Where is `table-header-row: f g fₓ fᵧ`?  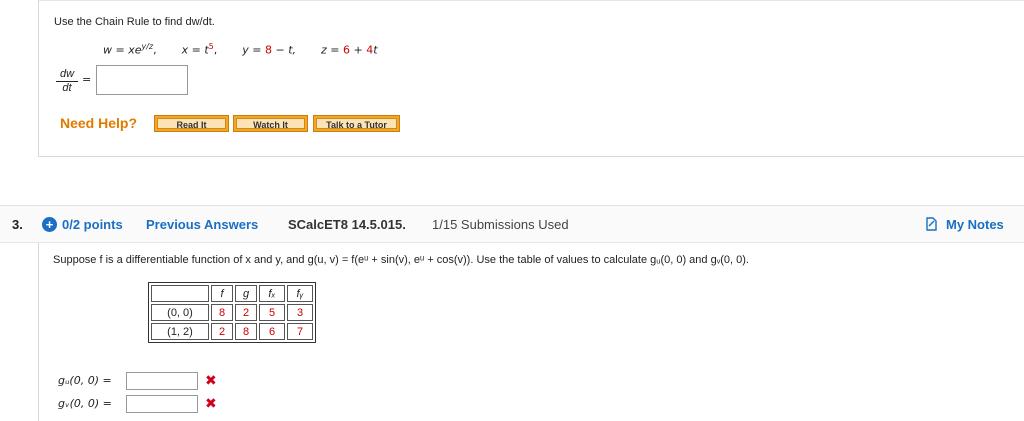 table-header-row: f g fₓ fᵧ is located at coordinates (232, 293).